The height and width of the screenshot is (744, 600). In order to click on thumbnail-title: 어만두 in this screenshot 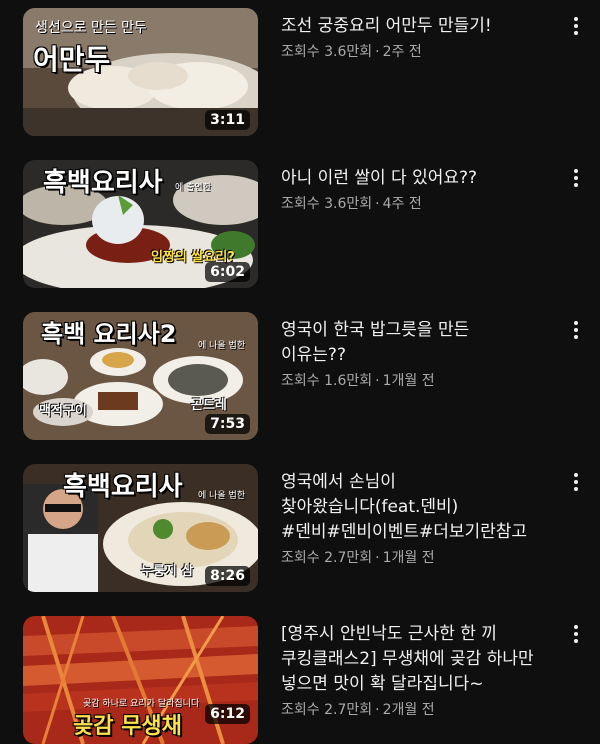, I will do `click(72, 59)`.